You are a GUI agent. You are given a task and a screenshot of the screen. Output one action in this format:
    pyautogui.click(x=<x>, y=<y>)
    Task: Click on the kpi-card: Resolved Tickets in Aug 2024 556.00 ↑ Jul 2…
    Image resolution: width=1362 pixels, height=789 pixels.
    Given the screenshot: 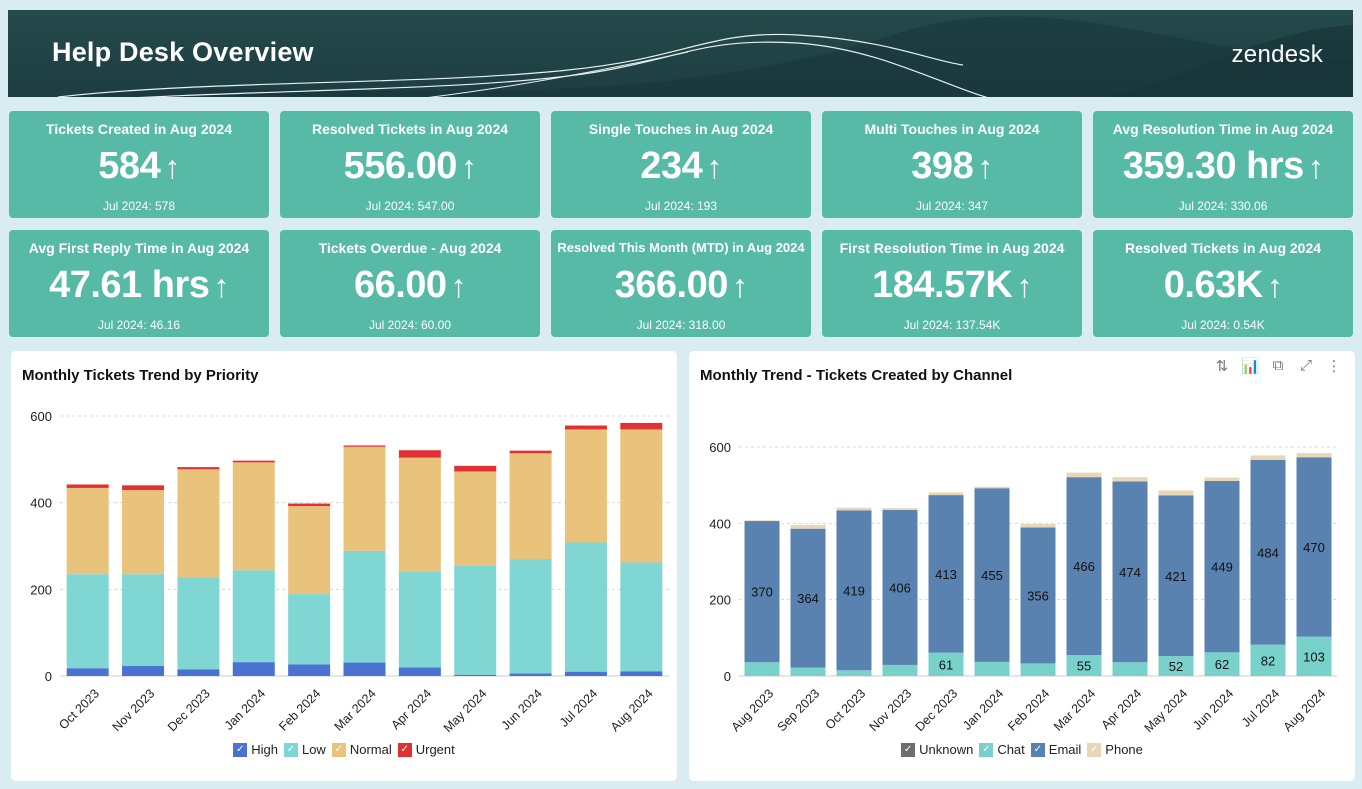 What is the action you would take?
    pyautogui.click(x=410, y=164)
    